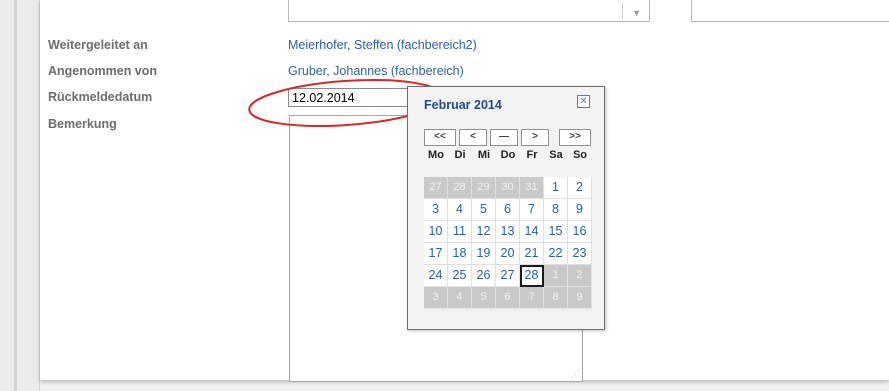 The width and height of the screenshot is (889, 391). What do you see at coordinates (103, 71) in the screenshot?
I see `angenommen-label: Angenommen von` at bounding box center [103, 71].